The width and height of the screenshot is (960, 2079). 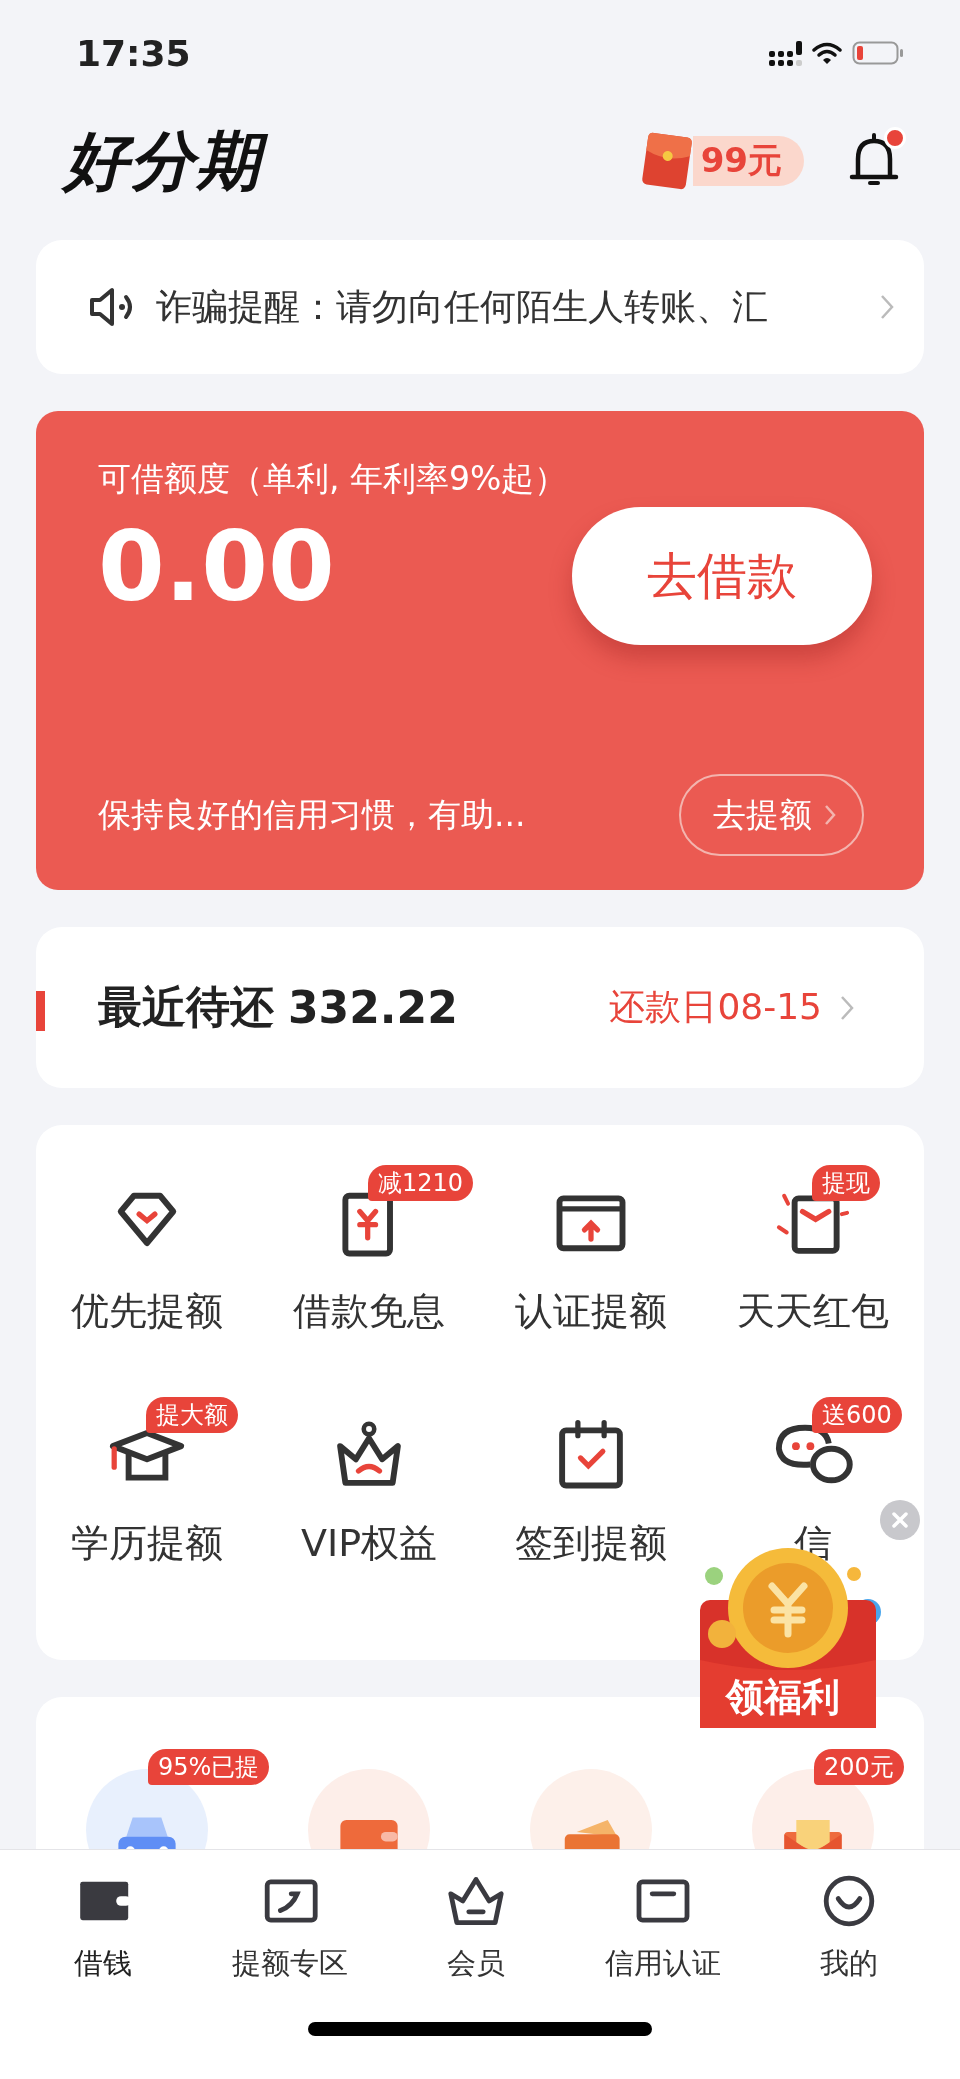 I want to click on service-label: 天天红包, so click(x=813, y=1311).